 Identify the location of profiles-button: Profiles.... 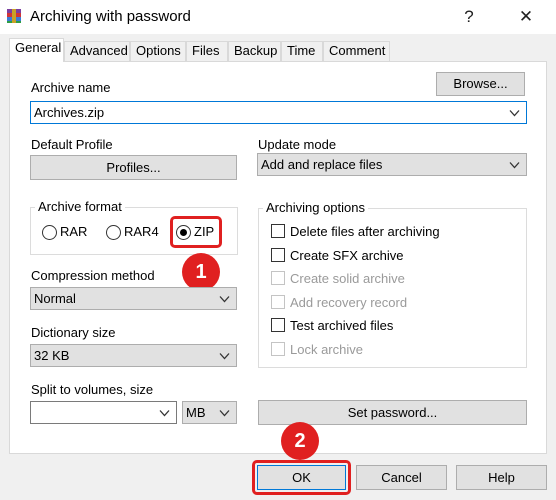
(133, 167).